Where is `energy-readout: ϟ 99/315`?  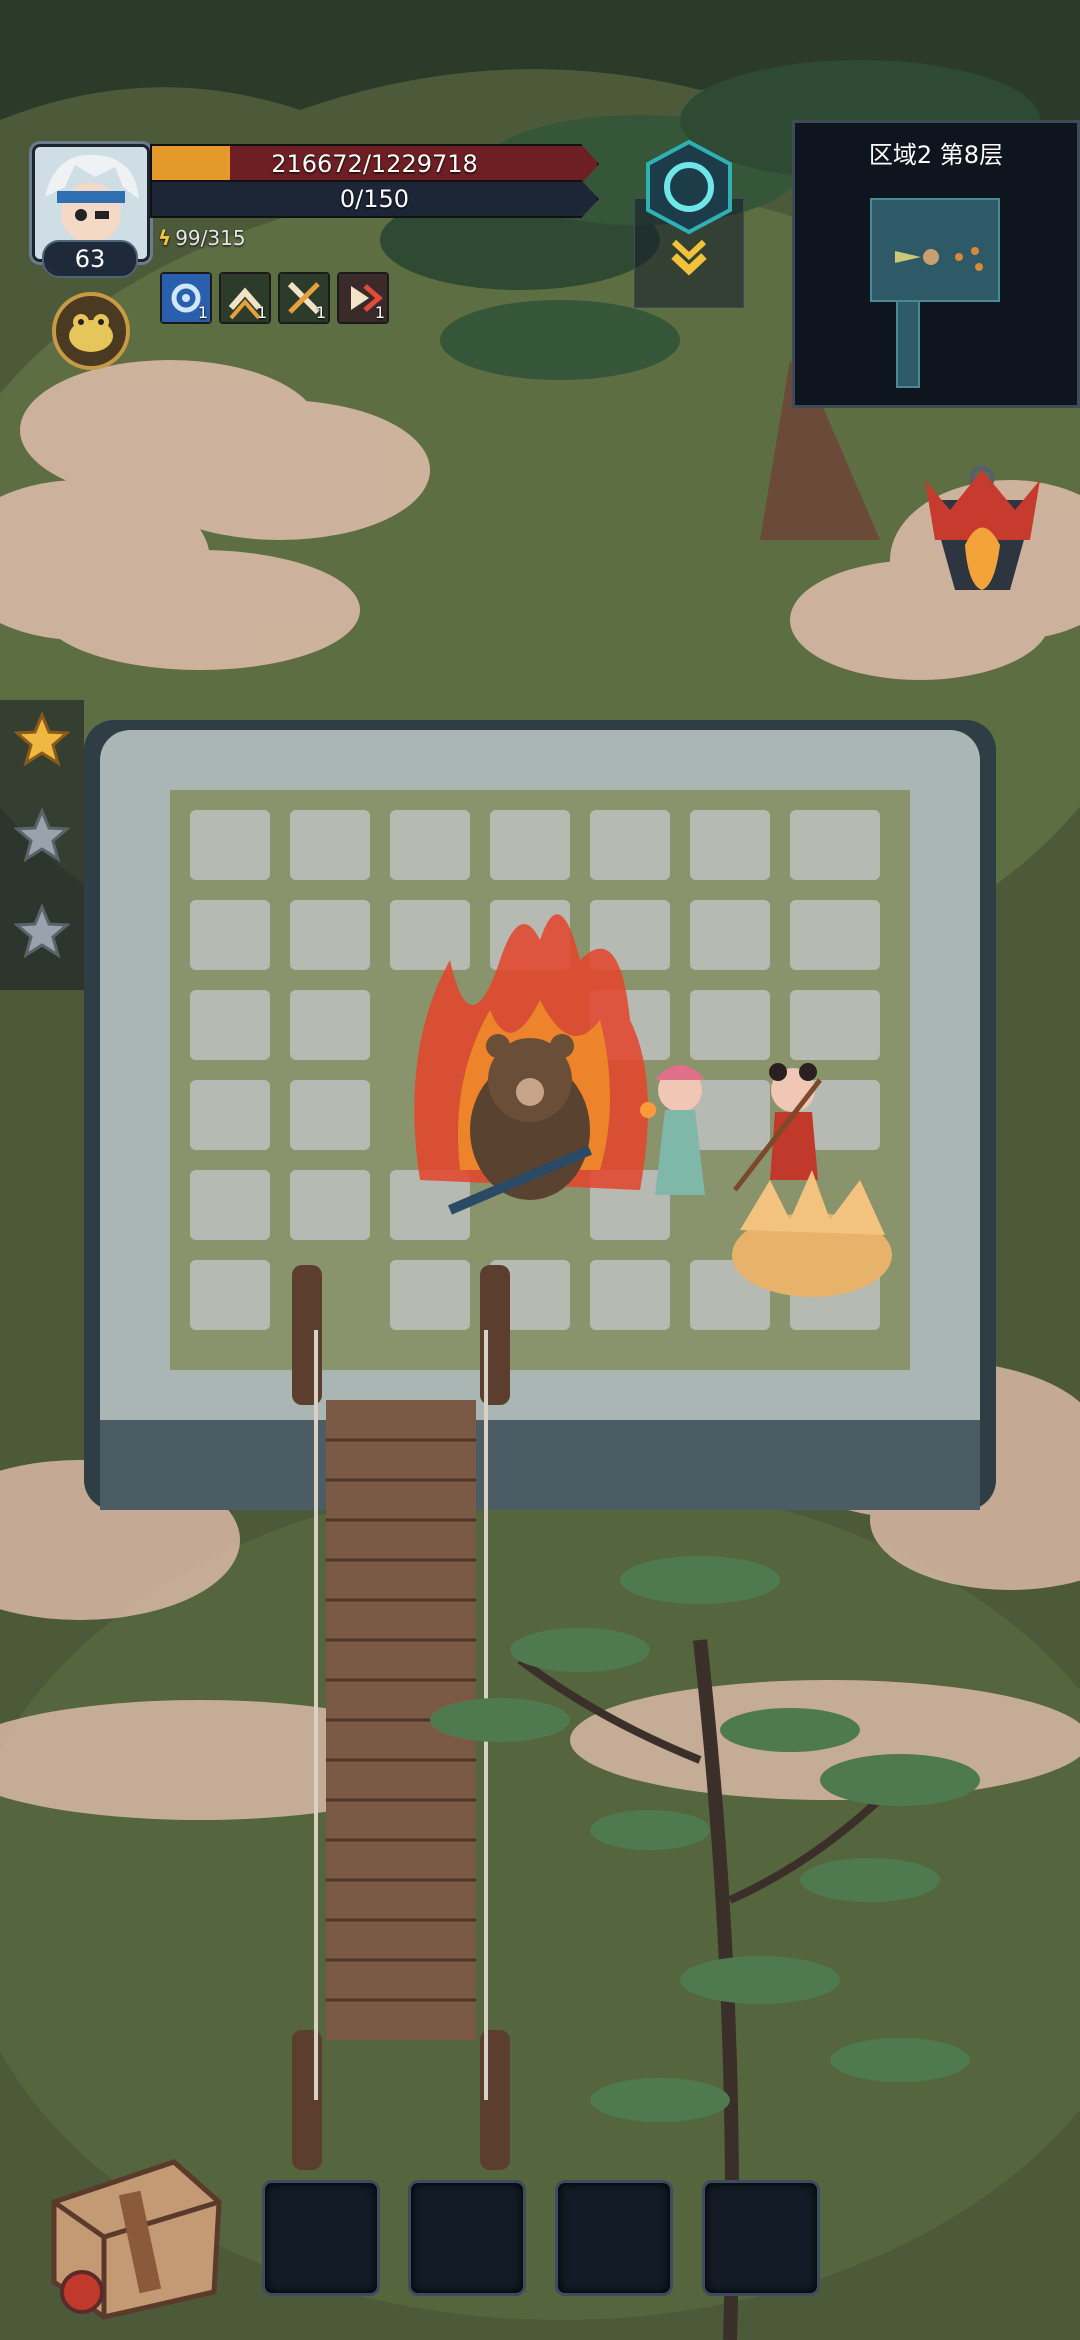
energy-readout: ϟ 99/315 is located at coordinates (202, 238).